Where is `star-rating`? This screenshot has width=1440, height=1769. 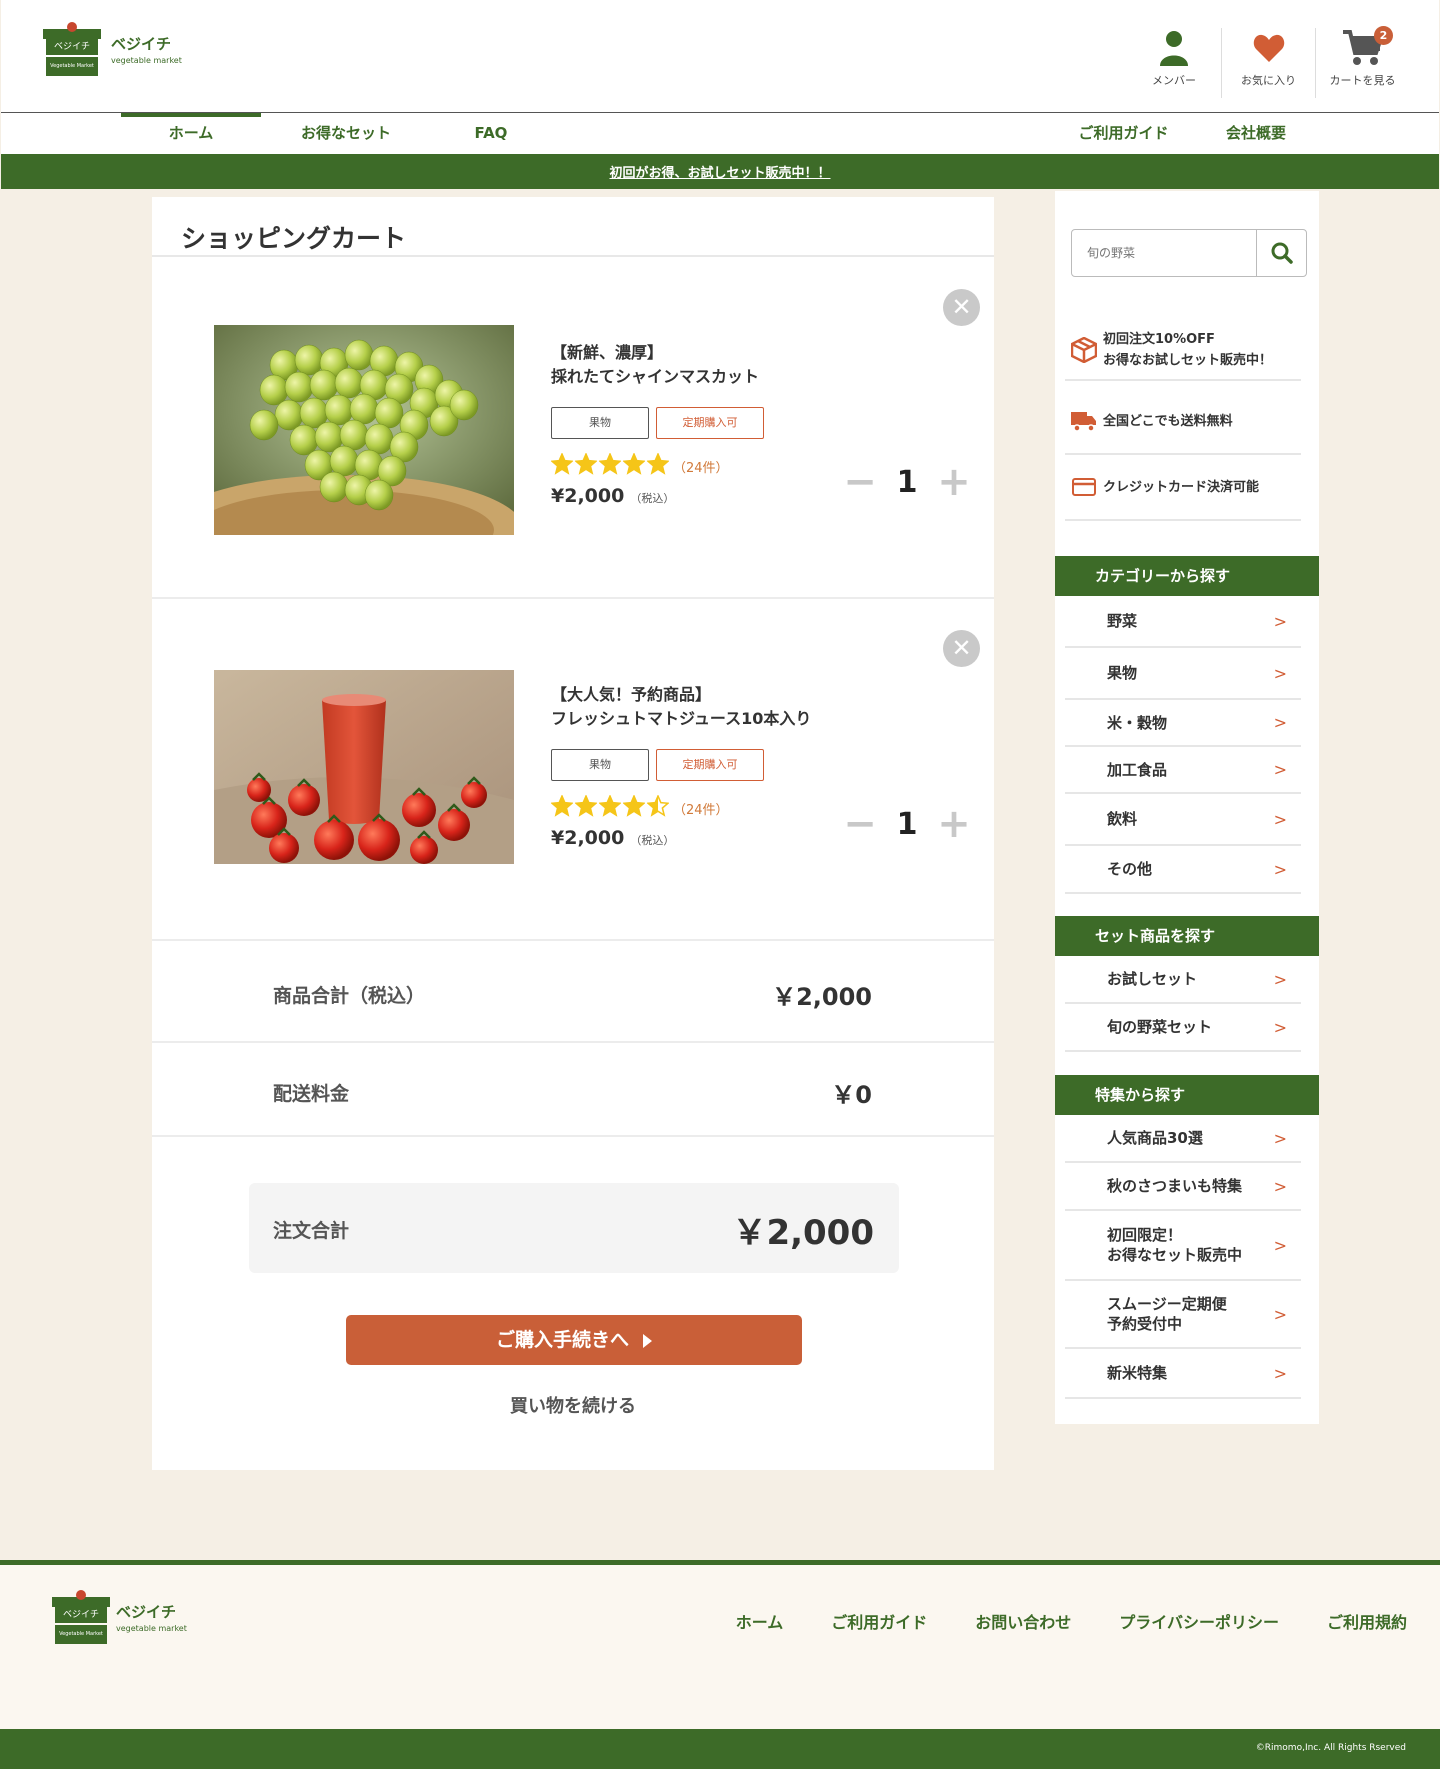
star-rating is located at coordinates (610, 807).